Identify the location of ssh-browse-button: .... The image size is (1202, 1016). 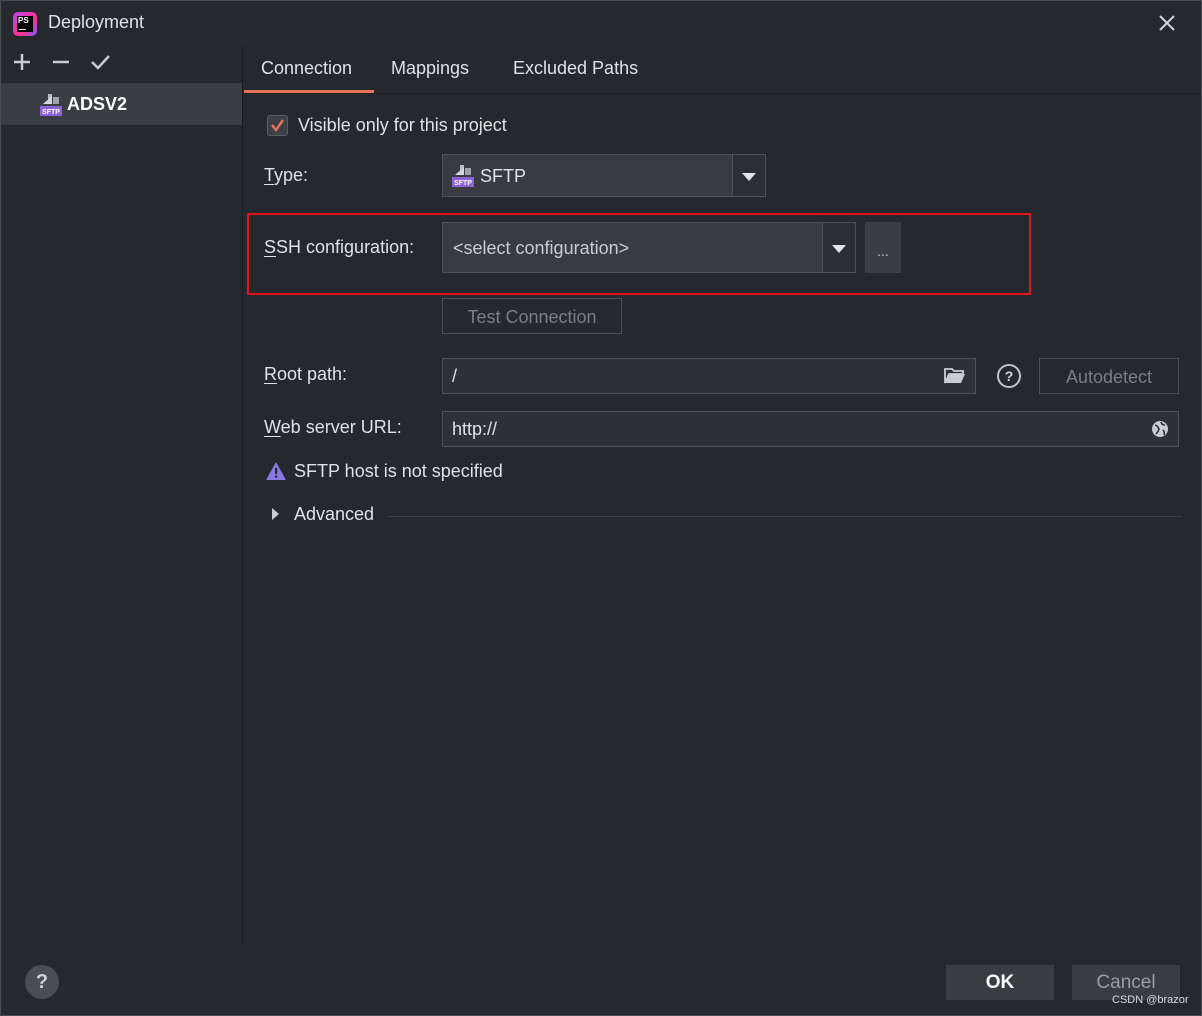
(883, 247).